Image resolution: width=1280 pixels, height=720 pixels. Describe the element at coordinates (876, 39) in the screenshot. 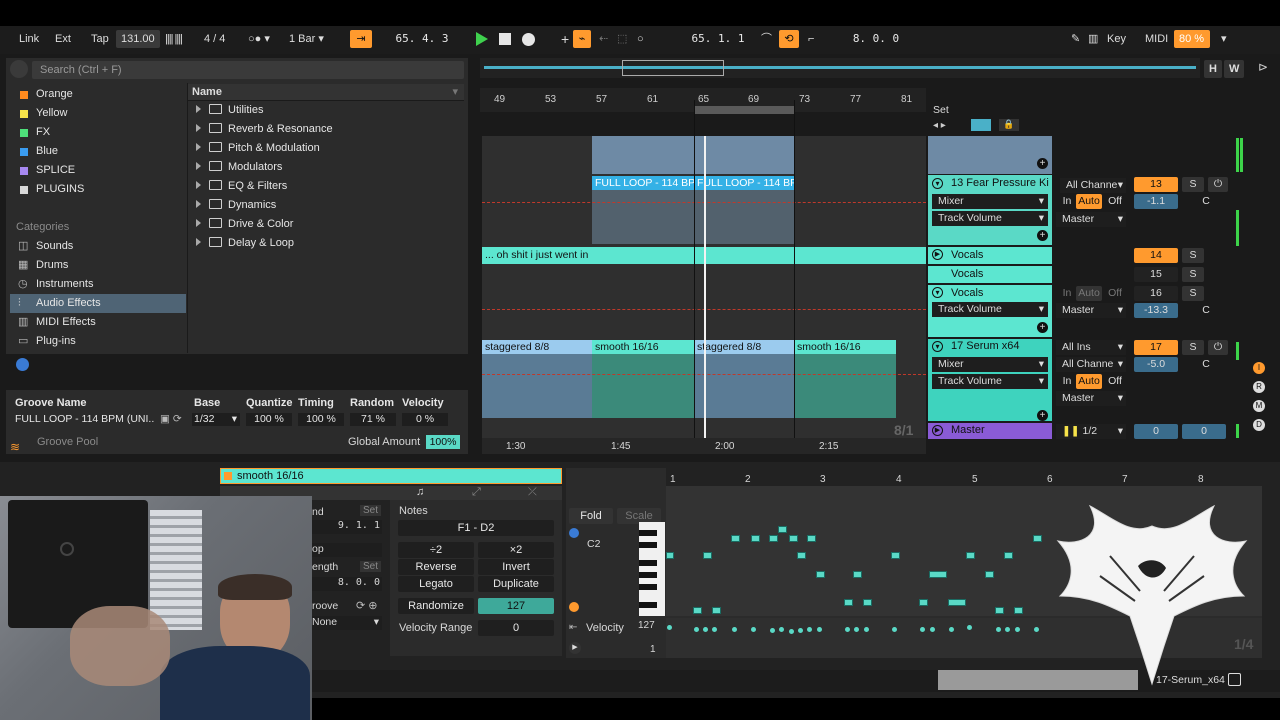

I see `loop-length: 8. 0. 0` at that location.